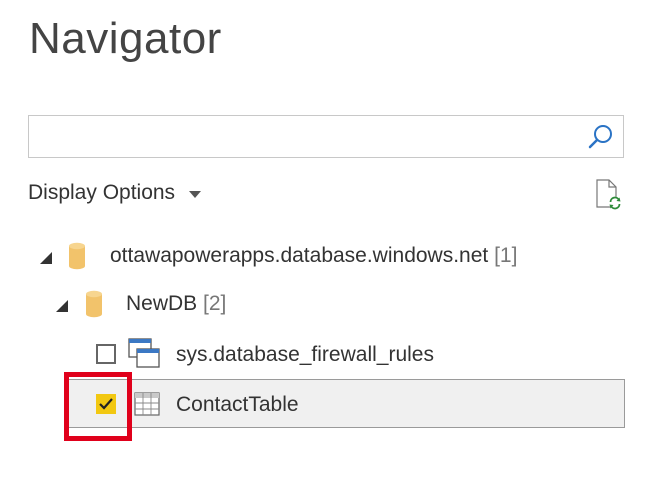 Image resolution: width=665 pixels, height=490 pixels. What do you see at coordinates (332, 305) in the screenshot?
I see `tree-item-database: NewDB [2]` at bounding box center [332, 305].